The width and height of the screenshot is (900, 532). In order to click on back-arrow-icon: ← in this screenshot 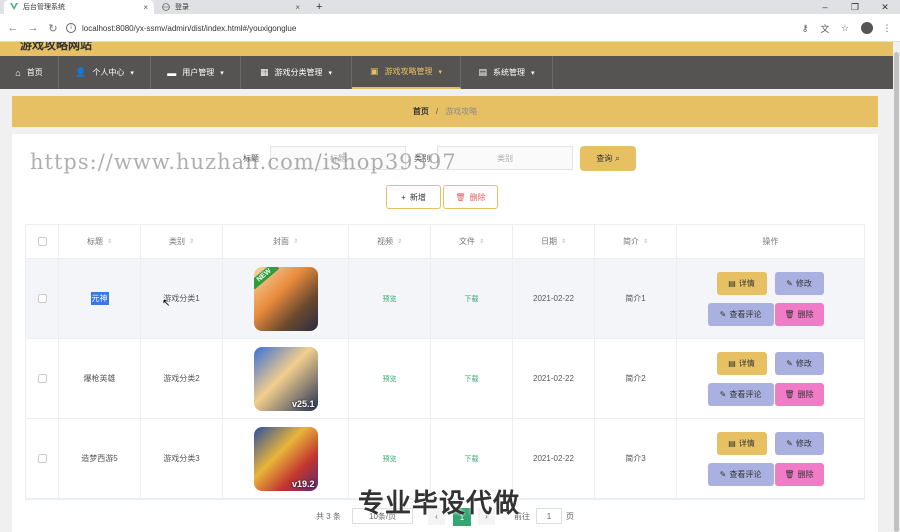, I will do `click(13, 28)`.